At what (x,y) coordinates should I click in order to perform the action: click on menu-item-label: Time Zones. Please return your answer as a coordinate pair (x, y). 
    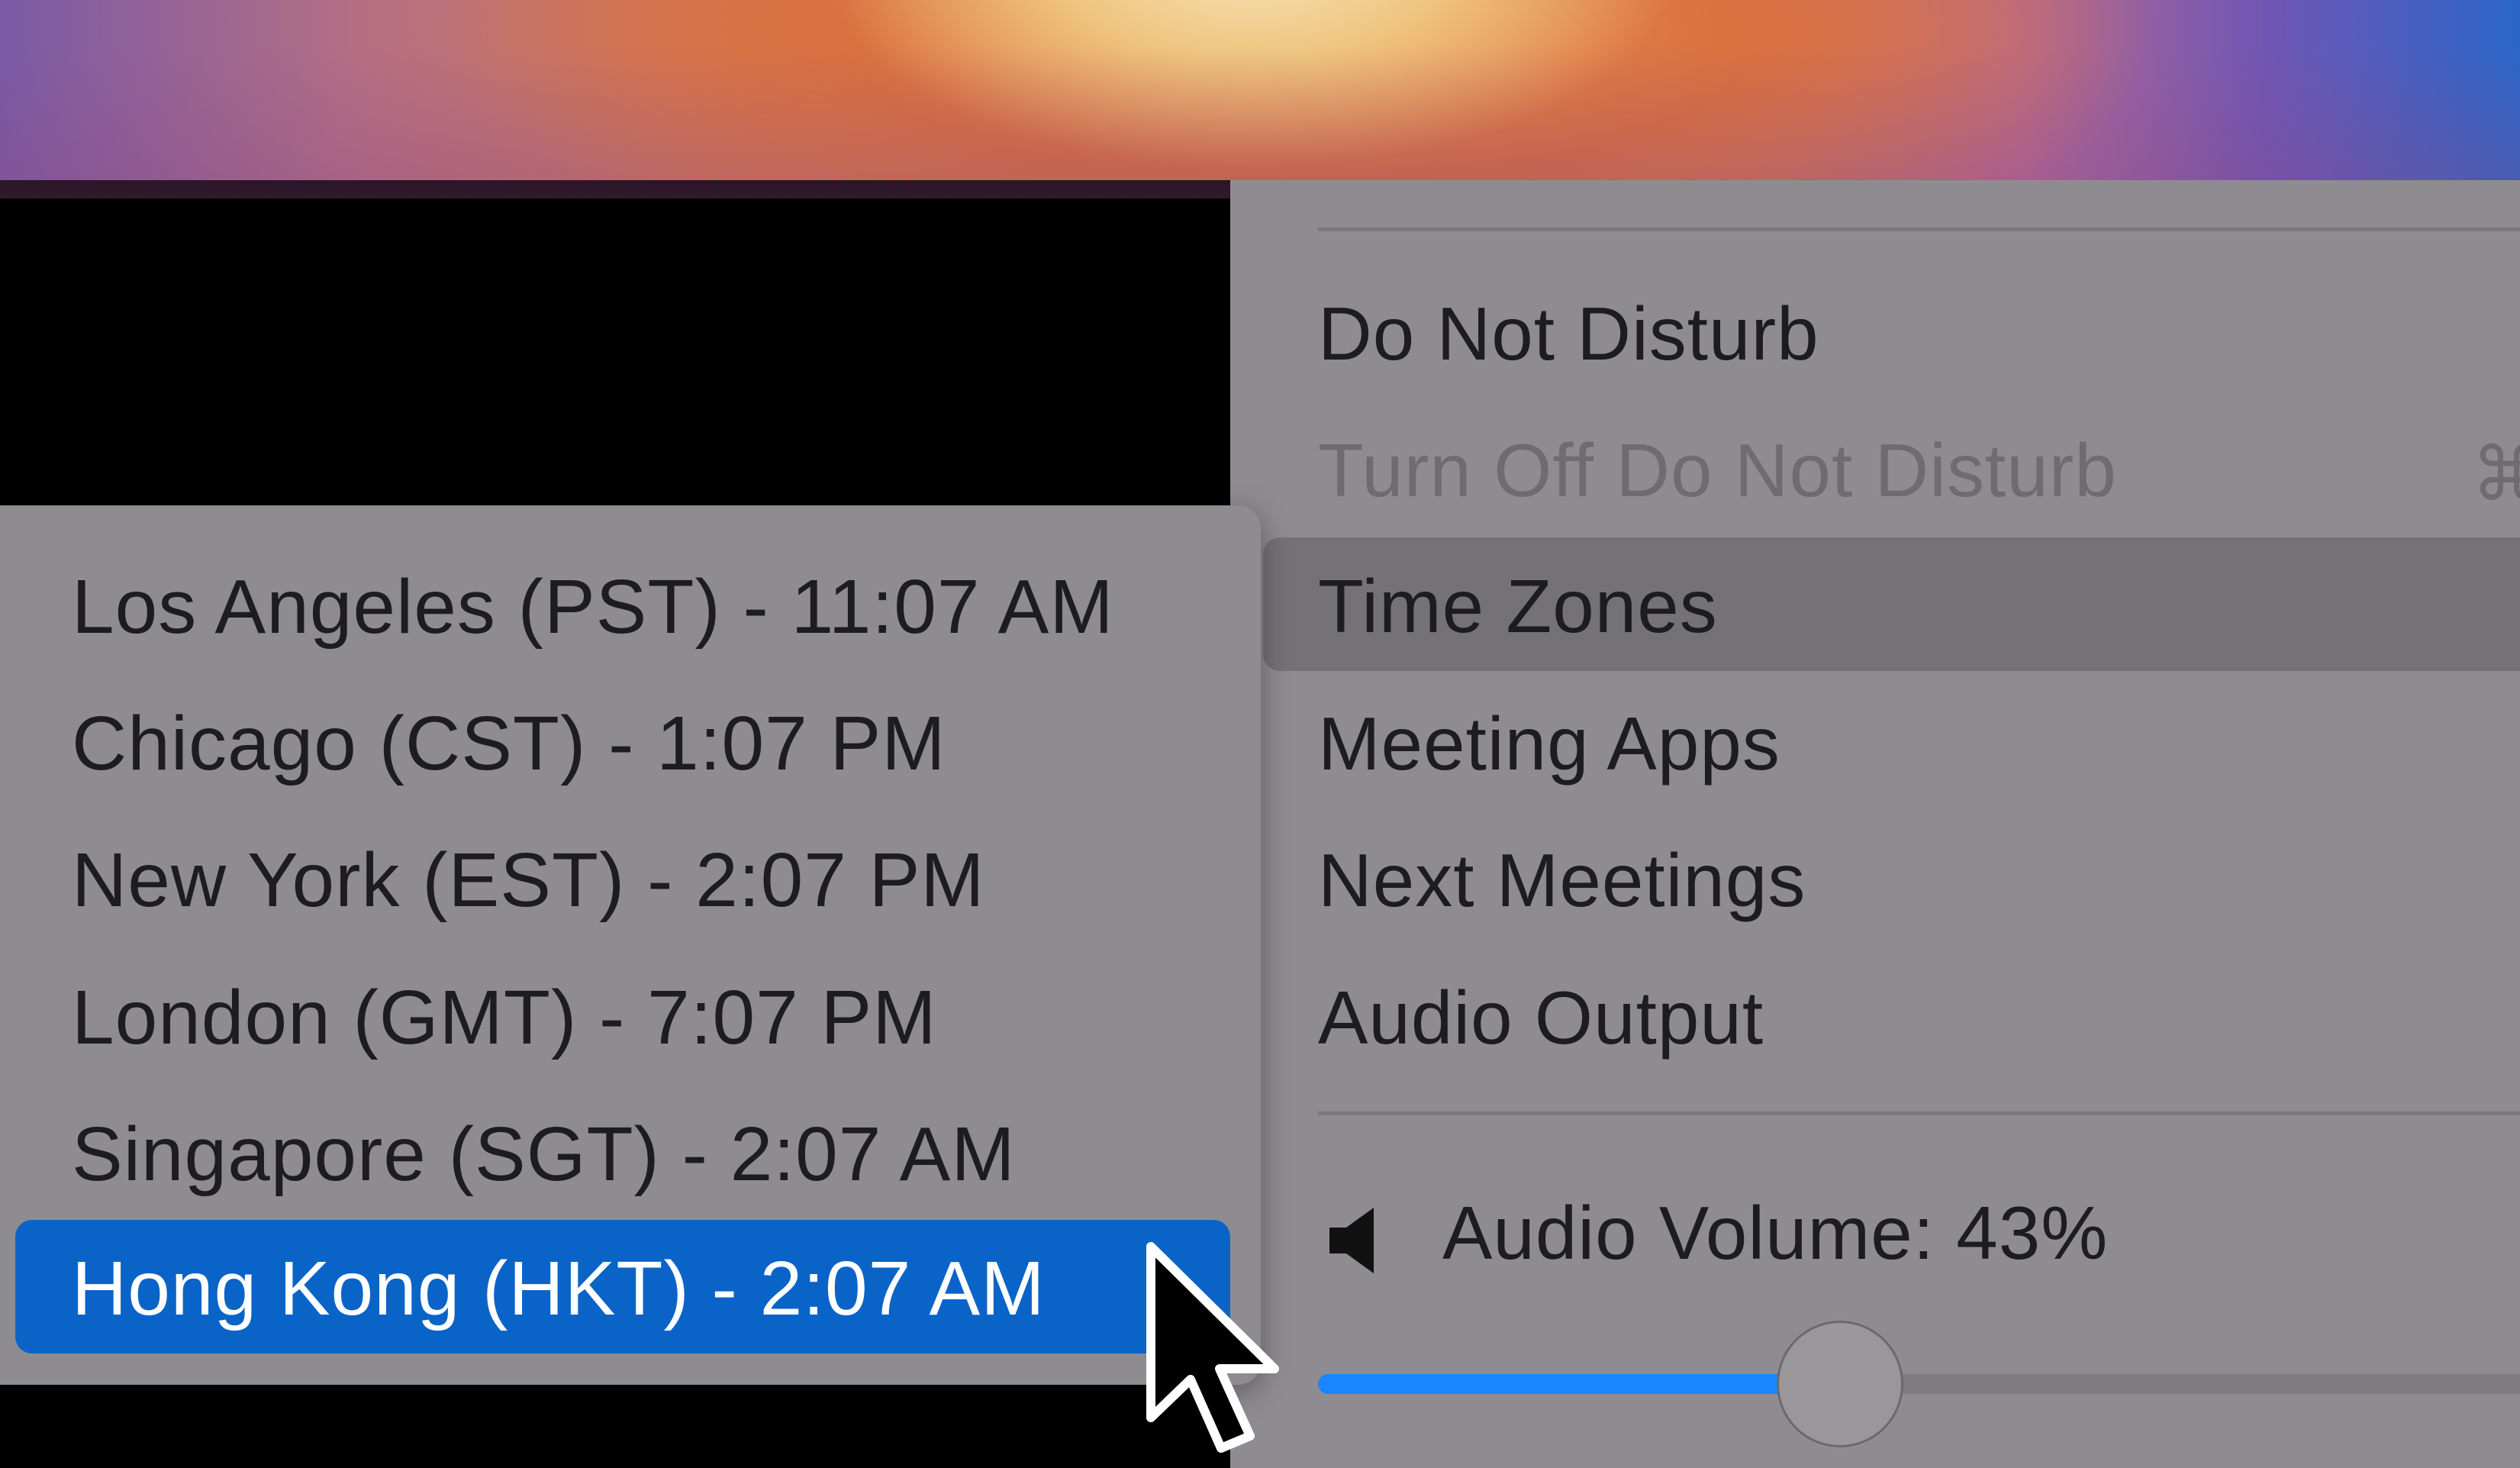
    Looking at the image, I should click on (1518, 605).